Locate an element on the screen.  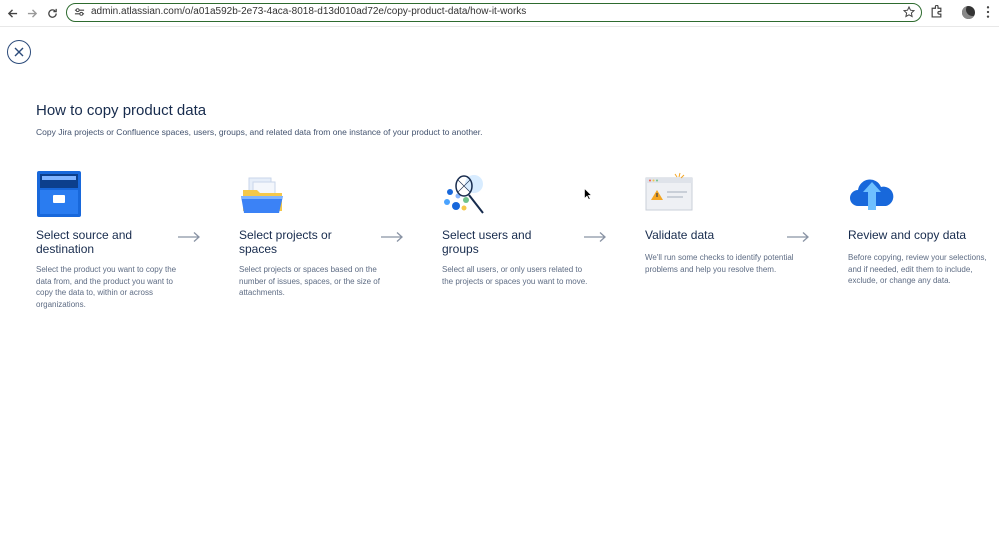
extensions-icon is located at coordinates (936, 11).